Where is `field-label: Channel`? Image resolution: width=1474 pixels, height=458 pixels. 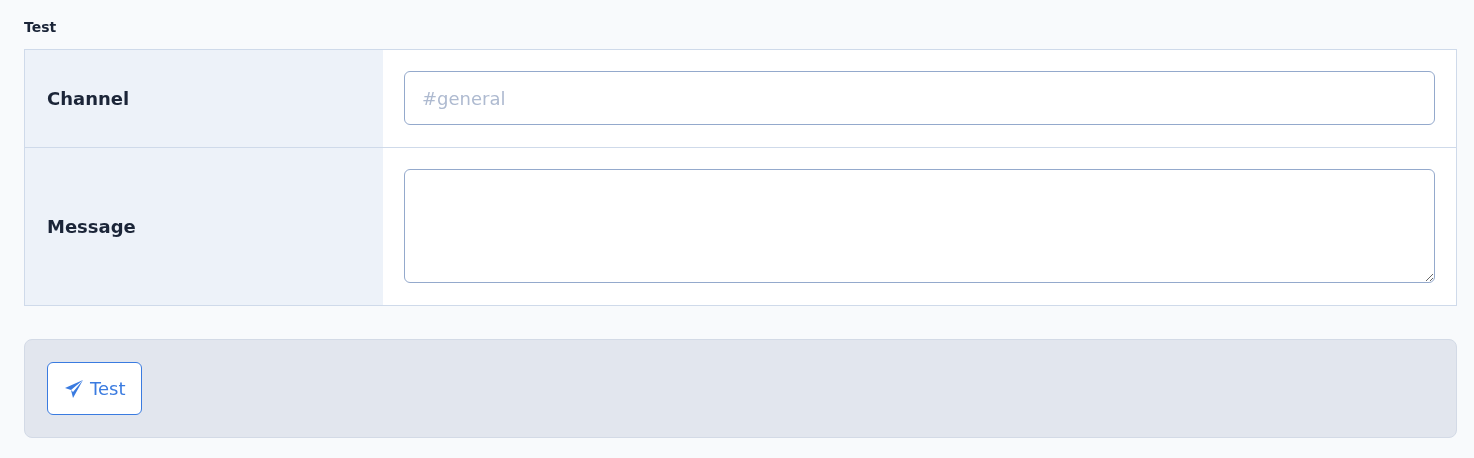
field-label: Channel is located at coordinates (204, 98).